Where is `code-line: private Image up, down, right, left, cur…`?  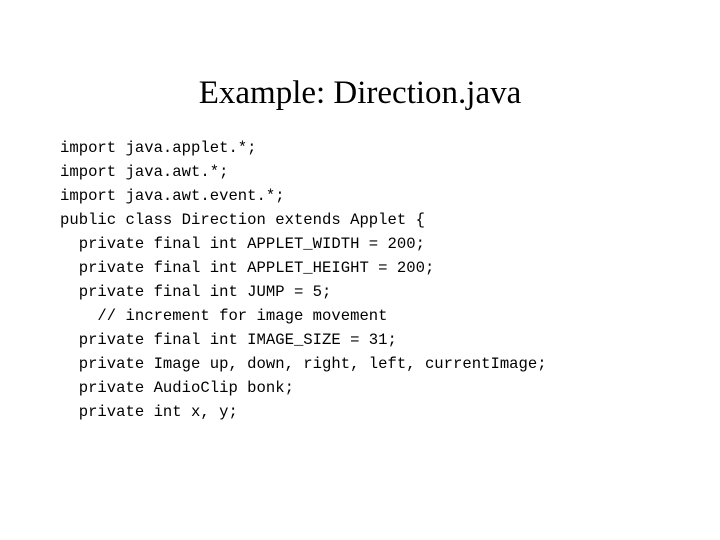
code-line: private Image up, down, right, left, cur… is located at coordinates (303, 364).